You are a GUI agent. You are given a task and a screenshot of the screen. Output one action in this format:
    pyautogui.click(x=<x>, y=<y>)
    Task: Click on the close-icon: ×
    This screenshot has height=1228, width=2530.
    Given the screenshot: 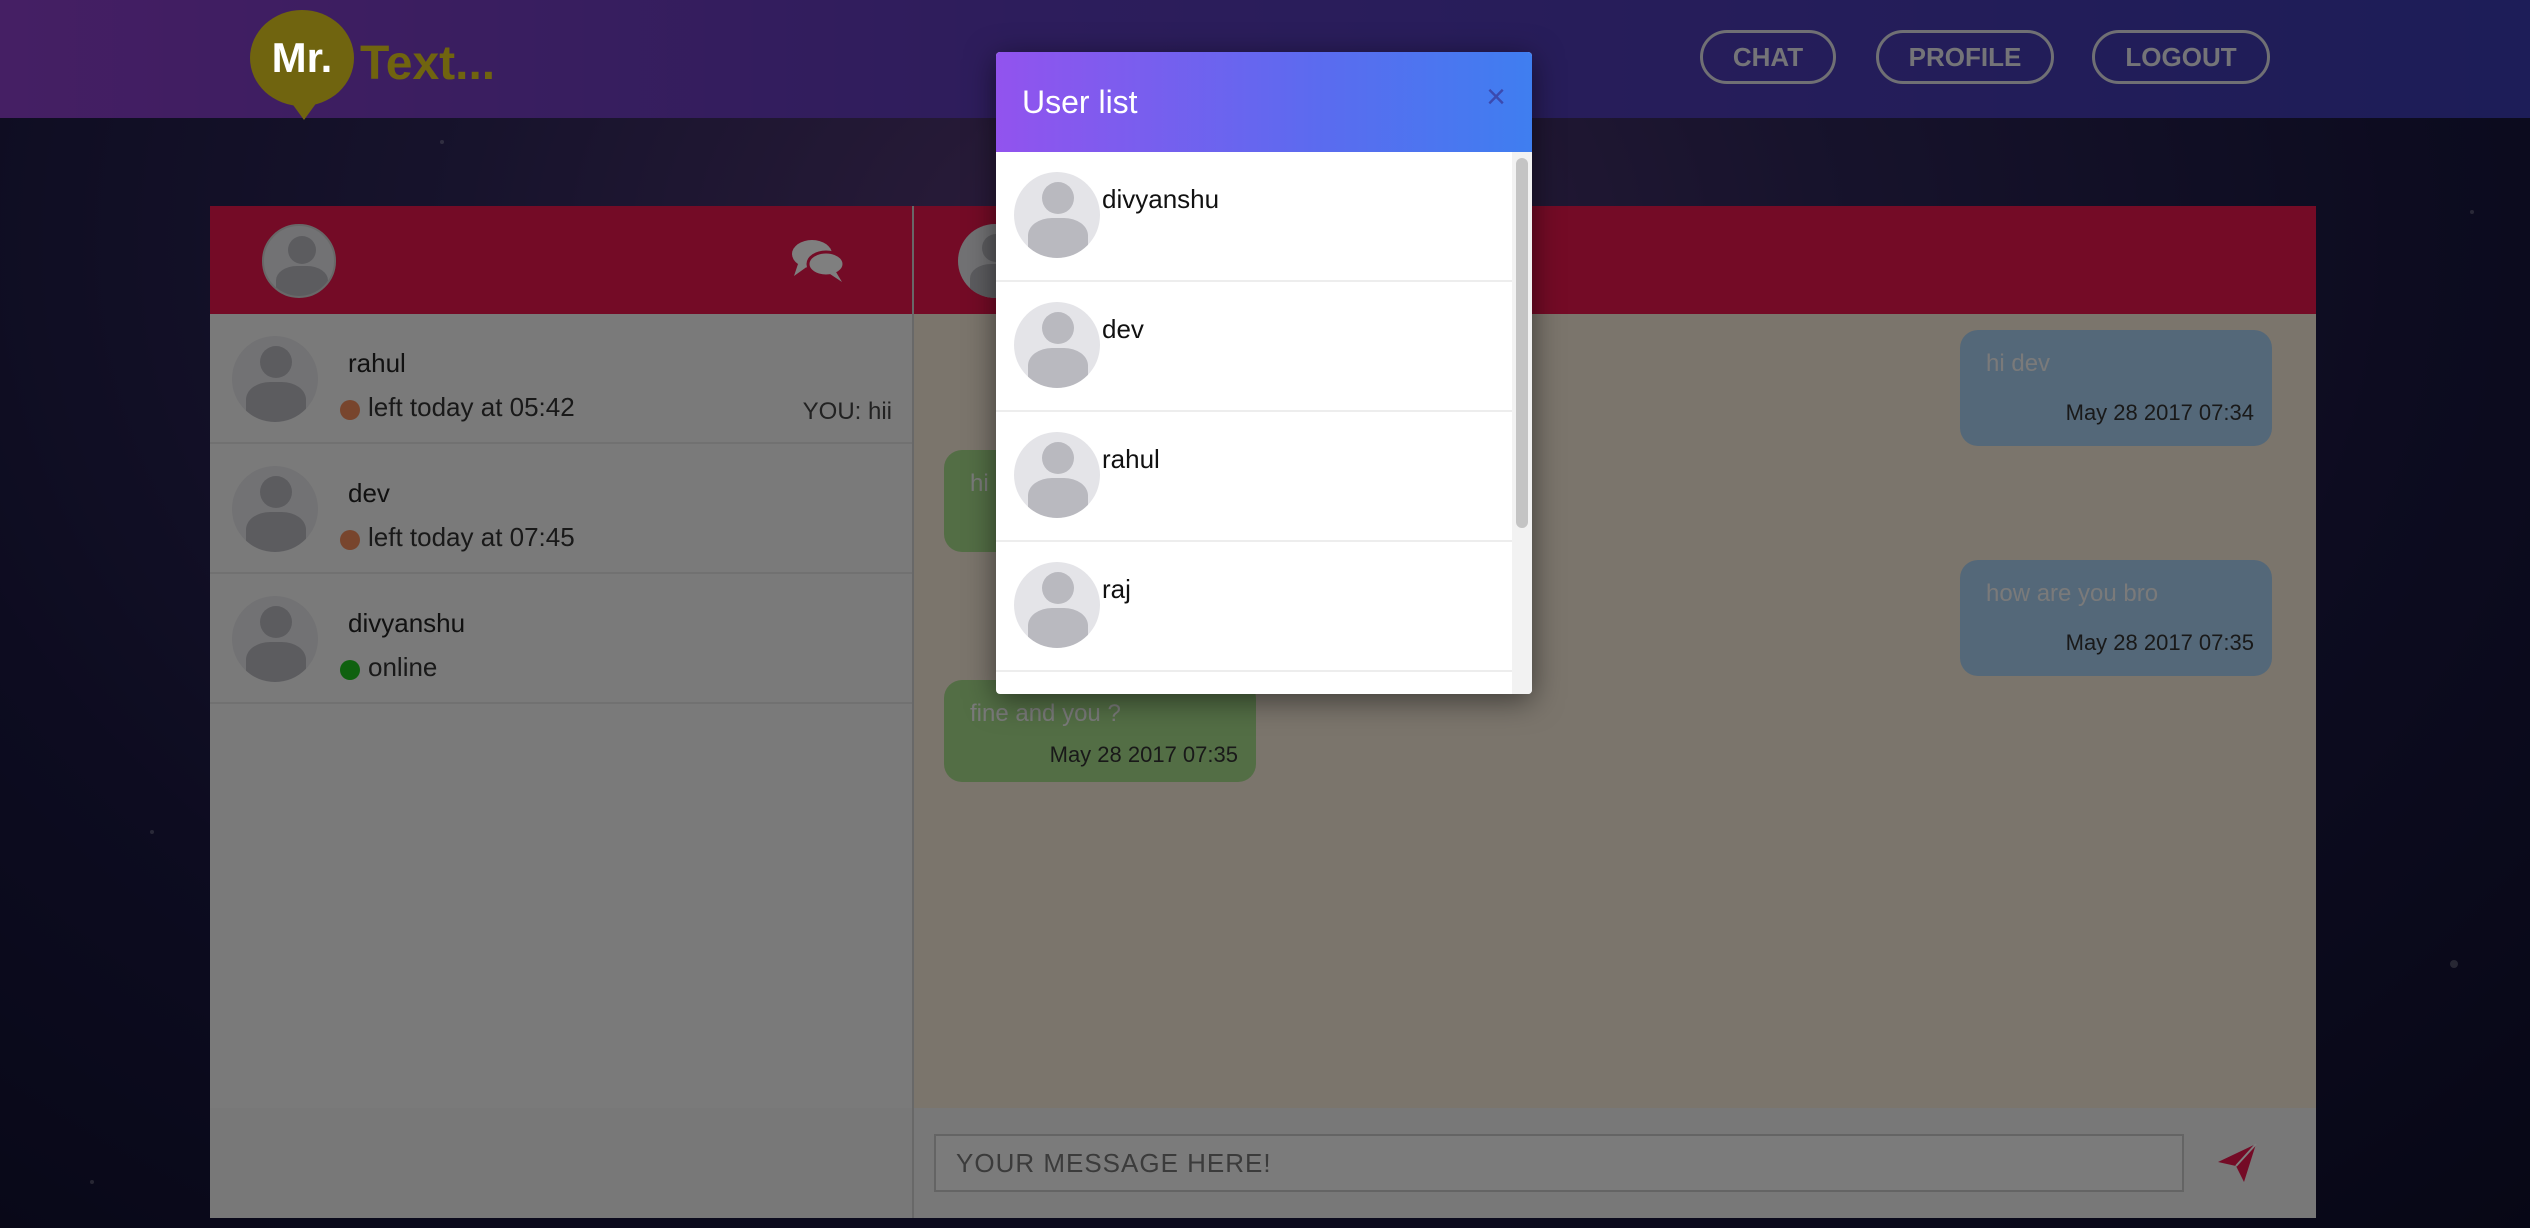 What is the action you would take?
    pyautogui.click(x=1496, y=97)
    